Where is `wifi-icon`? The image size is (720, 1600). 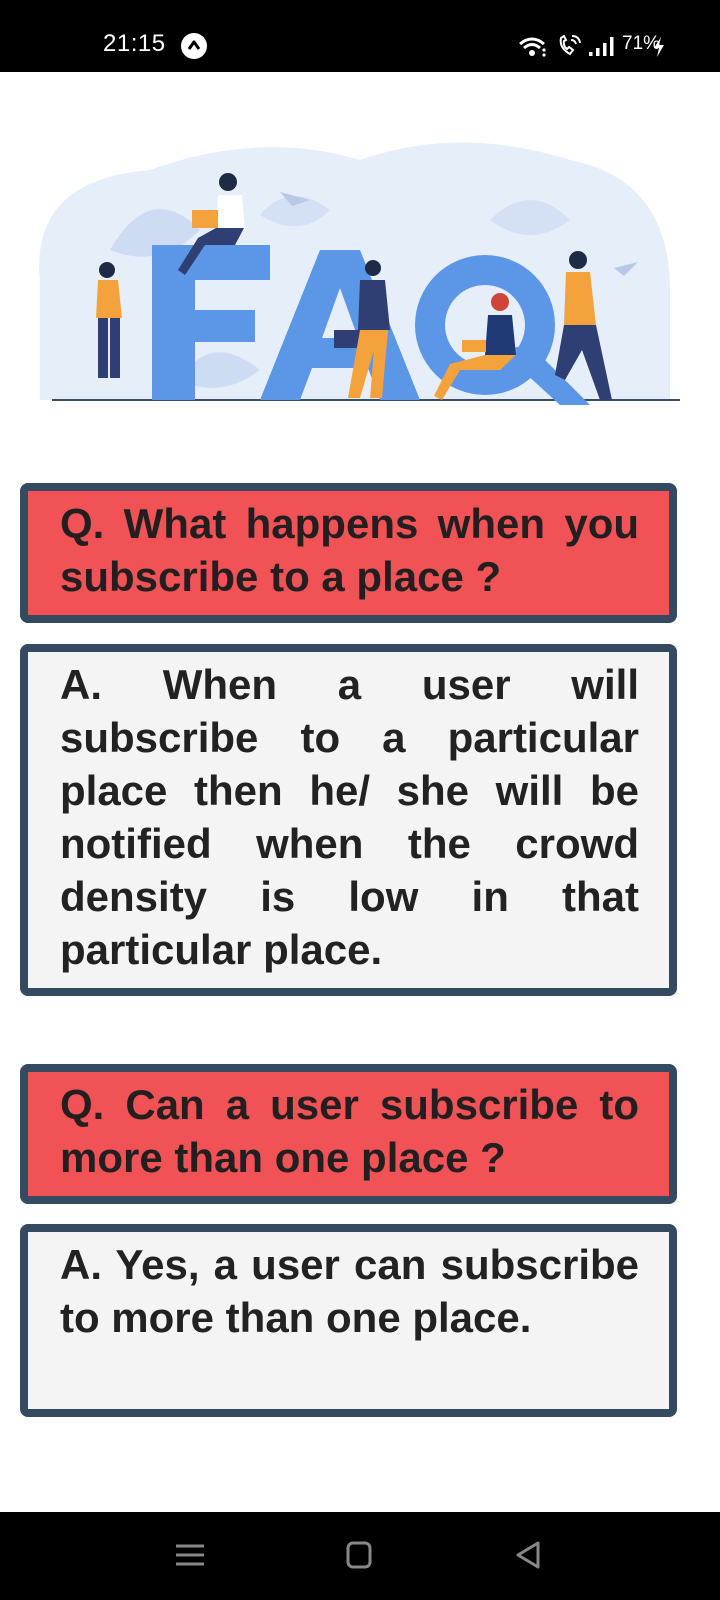
wifi-icon is located at coordinates (532, 47).